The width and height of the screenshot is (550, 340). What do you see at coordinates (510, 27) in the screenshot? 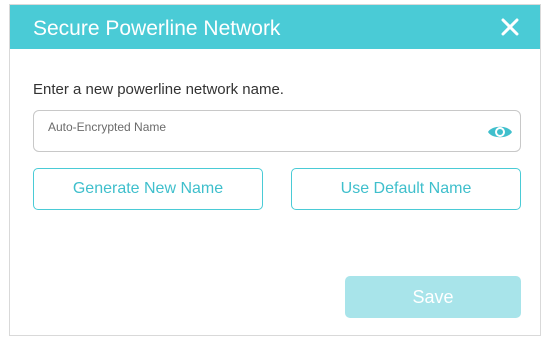
I see `close-icon` at bounding box center [510, 27].